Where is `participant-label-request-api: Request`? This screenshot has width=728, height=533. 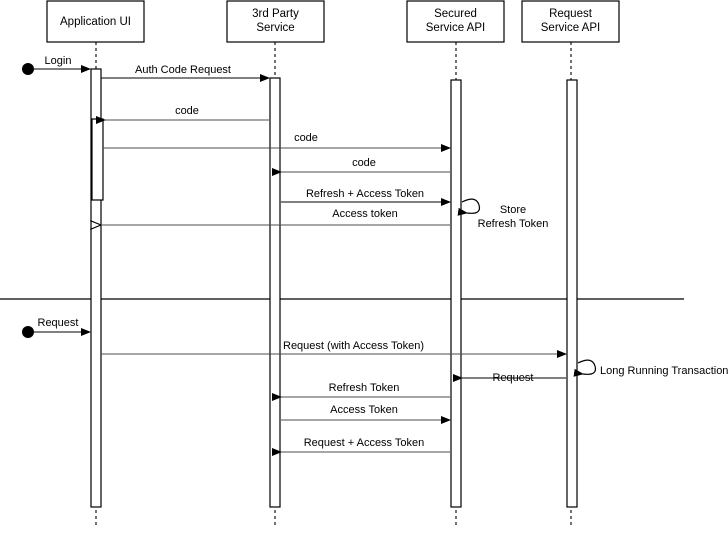 participant-label-request-api: Request is located at coordinates (571, 14).